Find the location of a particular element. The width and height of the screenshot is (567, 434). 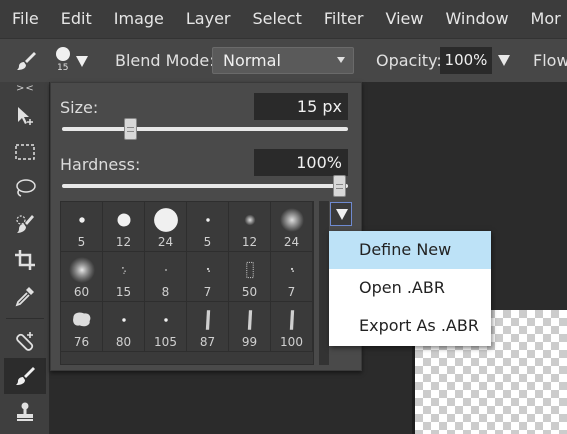

quick-select-icon is located at coordinates (25, 224).